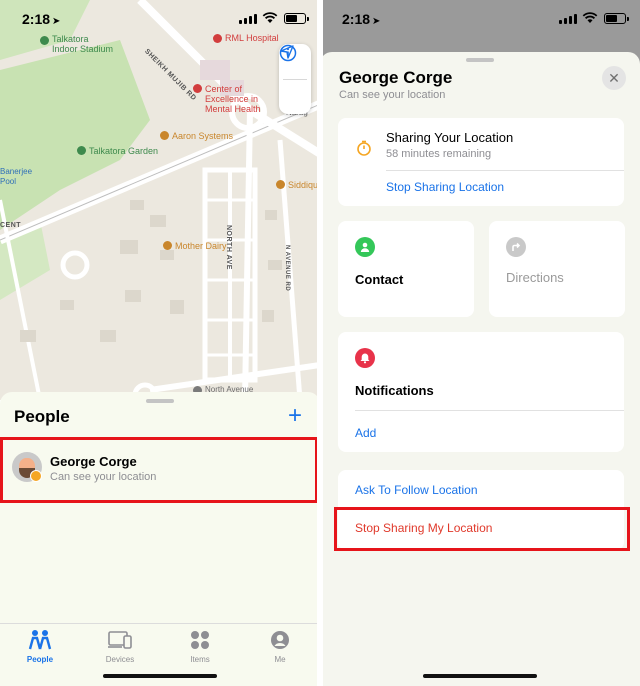 The height and width of the screenshot is (686, 640). I want to click on mother-dairy-pin-icon, so click(167, 245).